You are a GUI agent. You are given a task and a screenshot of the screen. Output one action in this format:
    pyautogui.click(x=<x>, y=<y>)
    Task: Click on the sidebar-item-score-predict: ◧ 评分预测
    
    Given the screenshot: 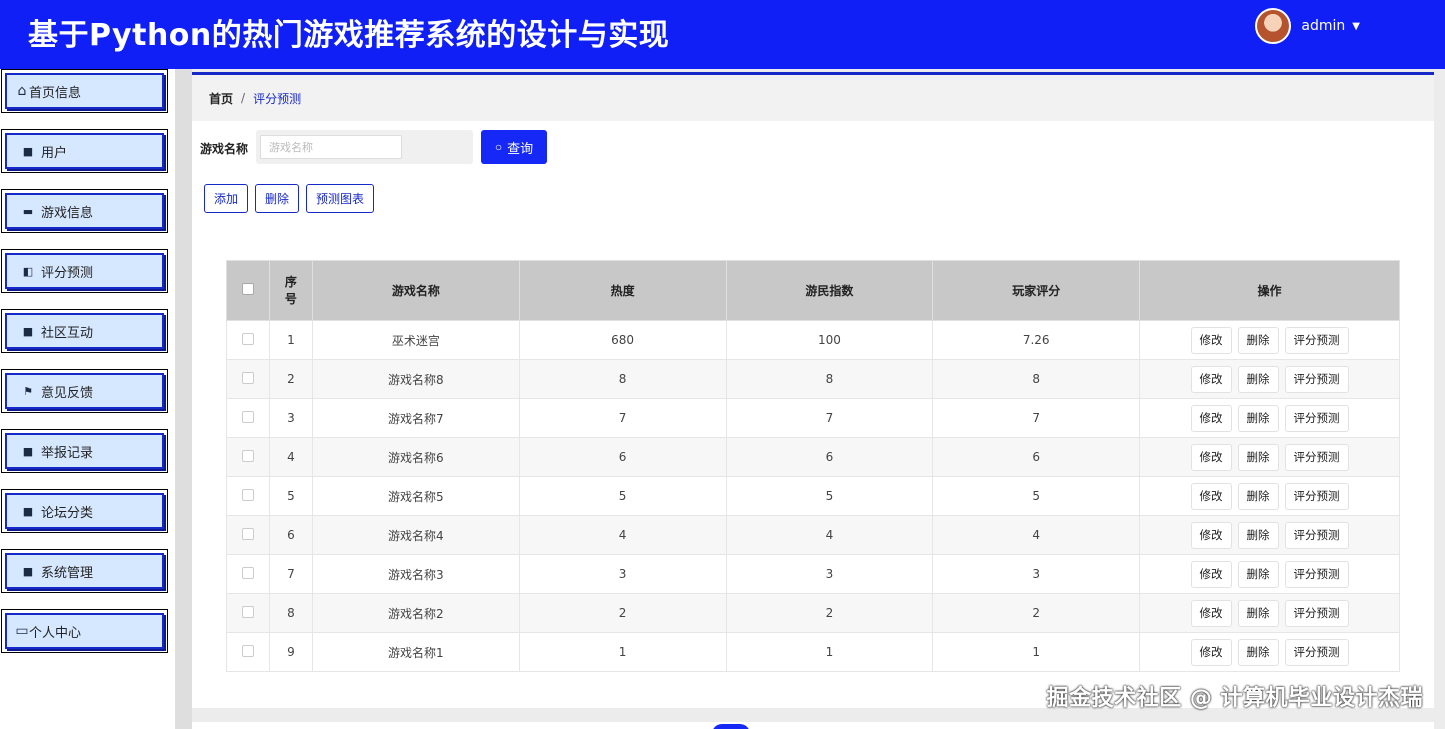 What is the action you would take?
    pyautogui.click(x=84, y=271)
    